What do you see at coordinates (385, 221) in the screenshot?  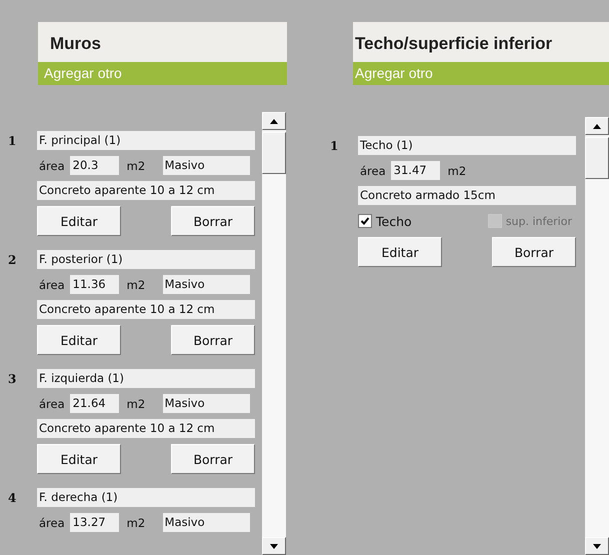 I see `checkbox: Techo` at bounding box center [385, 221].